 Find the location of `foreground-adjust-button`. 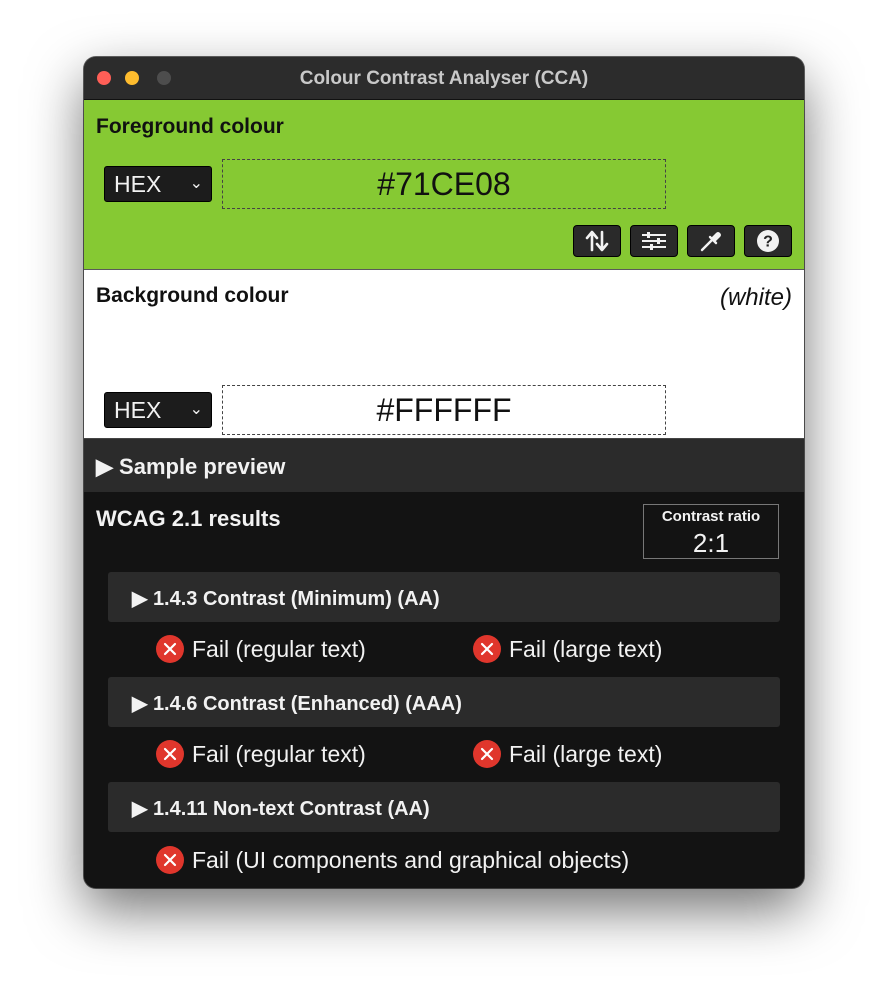

foreground-adjust-button is located at coordinates (654, 241).